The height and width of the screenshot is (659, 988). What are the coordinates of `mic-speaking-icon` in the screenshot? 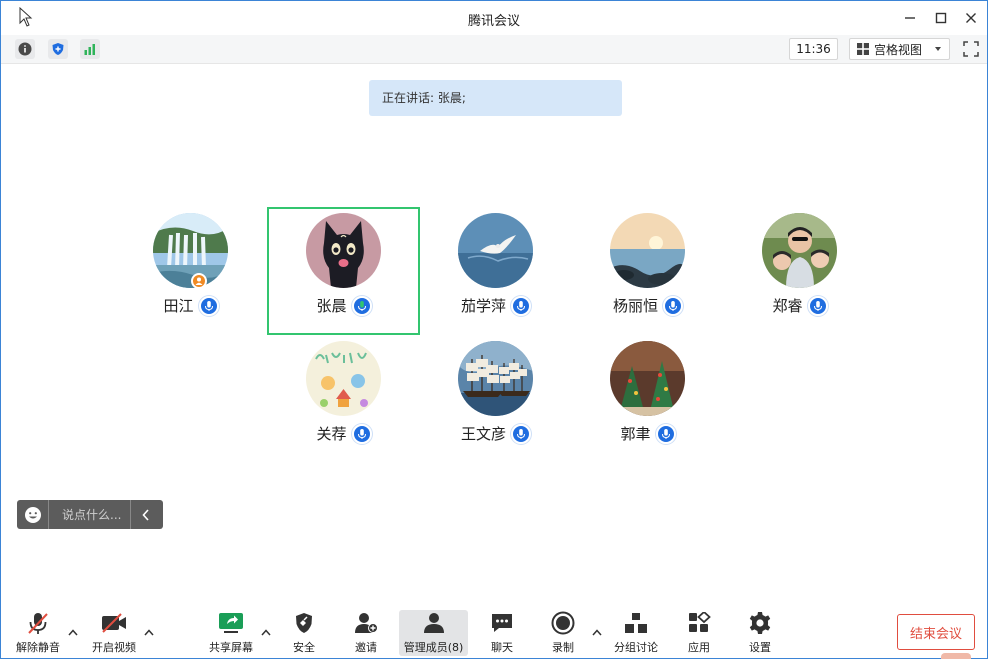 It's located at (361, 305).